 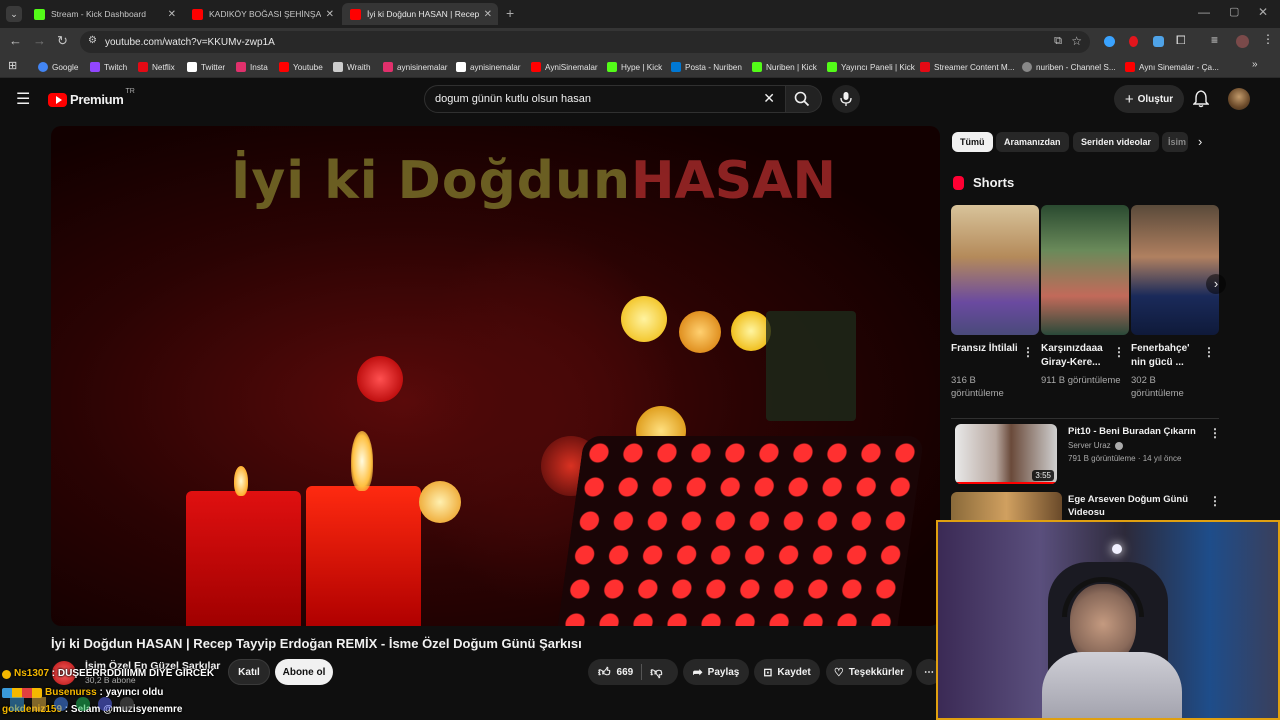 What do you see at coordinates (1095, 445) in the screenshot?
I see `related-channel: Server Uraz` at bounding box center [1095, 445].